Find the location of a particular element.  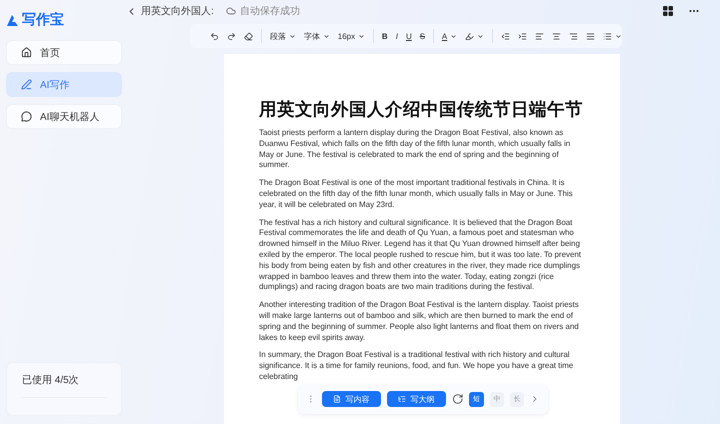

sidebar-item: AI写作 is located at coordinates (64, 84).